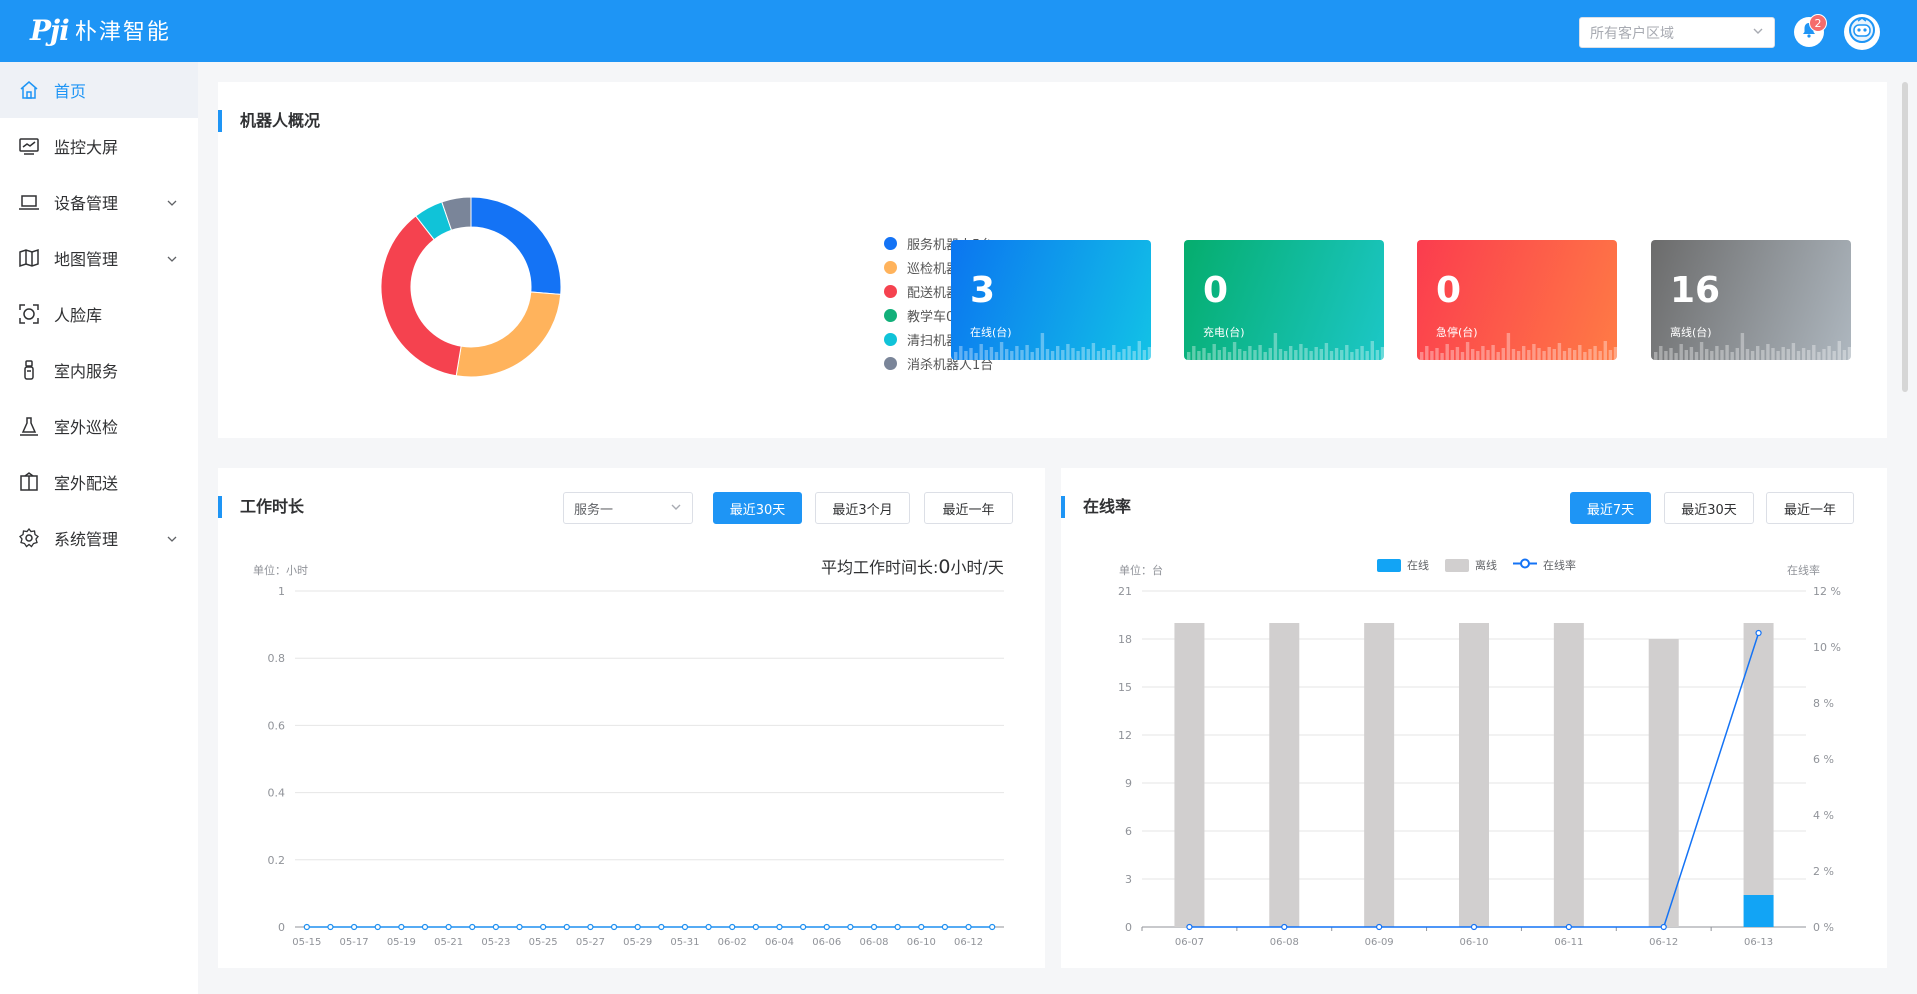 This screenshot has width=1917, height=994. I want to click on user-avatar, so click(1862, 32).